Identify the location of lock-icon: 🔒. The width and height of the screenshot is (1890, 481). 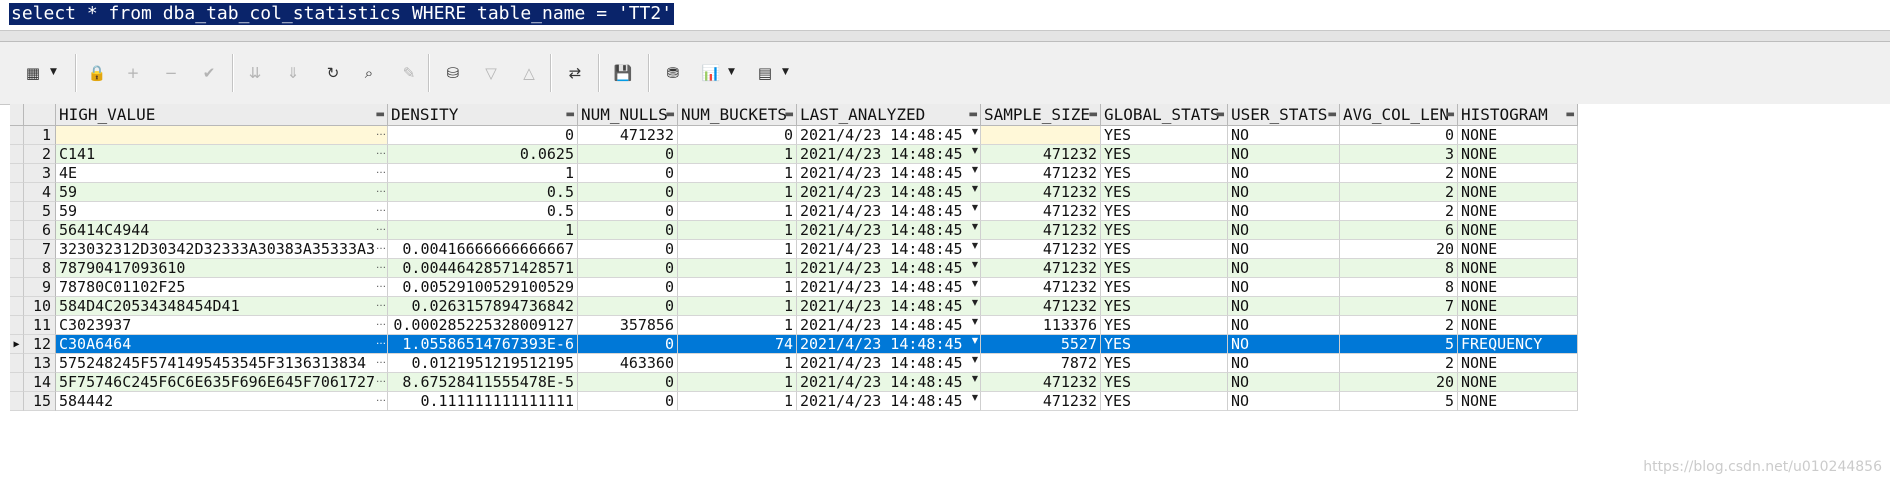
(97, 73).